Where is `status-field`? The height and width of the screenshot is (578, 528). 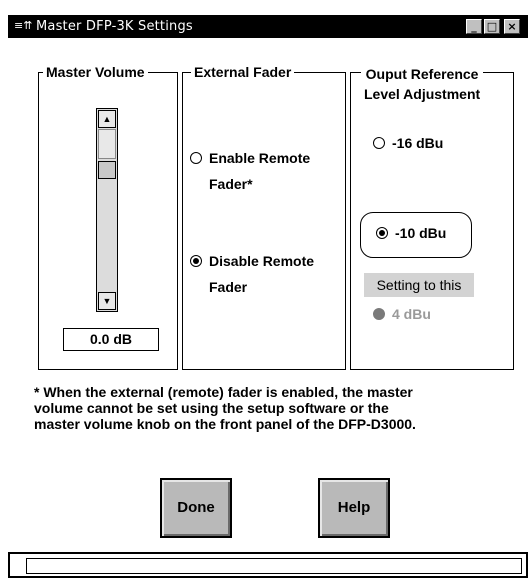
status-field is located at coordinates (274, 566).